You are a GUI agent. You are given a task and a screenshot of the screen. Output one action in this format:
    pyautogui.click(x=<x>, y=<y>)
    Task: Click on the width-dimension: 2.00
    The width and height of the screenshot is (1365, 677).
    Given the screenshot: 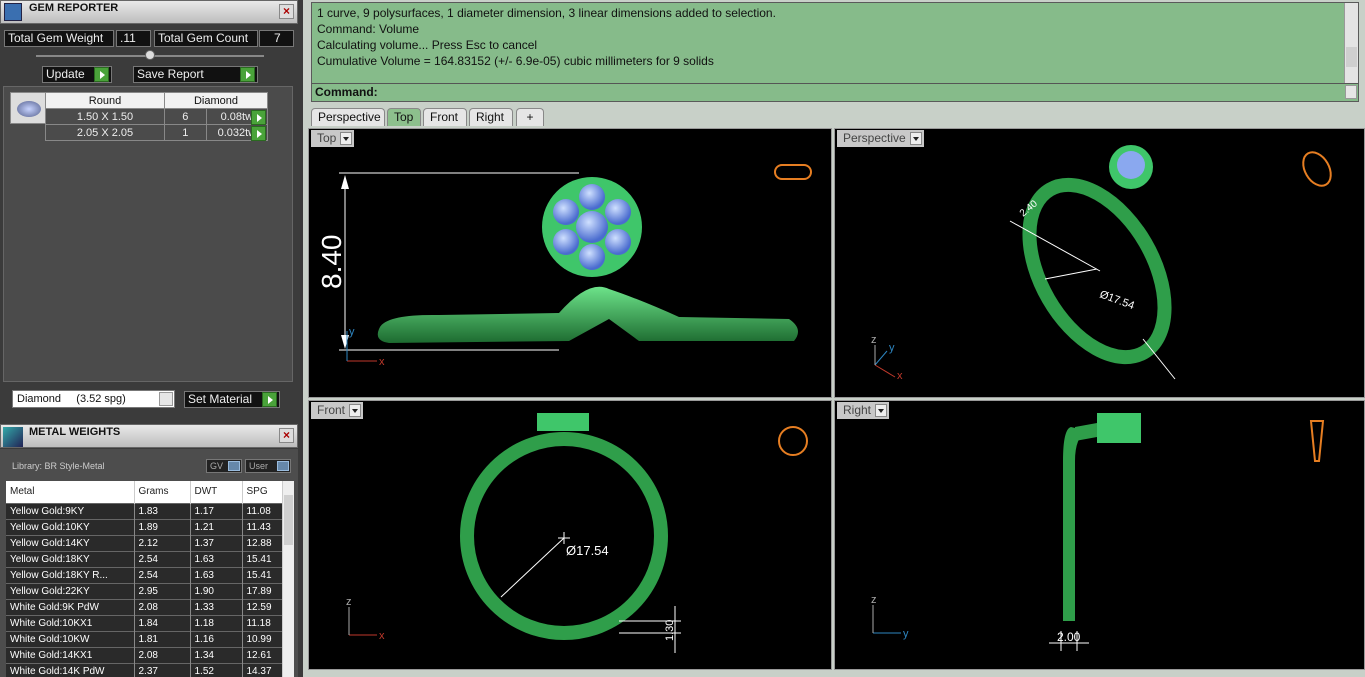 What is the action you would take?
    pyautogui.click(x=1069, y=637)
    